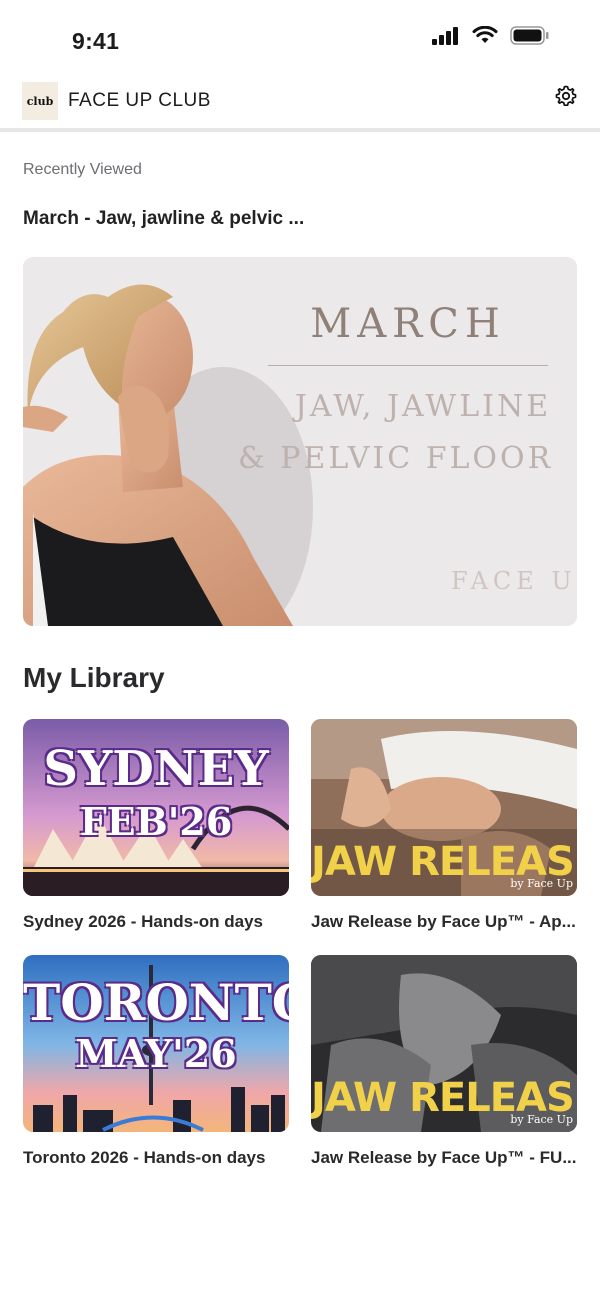 This screenshot has height=1298, width=600. I want to click on cellular-signal-icon, so click(445, 35).